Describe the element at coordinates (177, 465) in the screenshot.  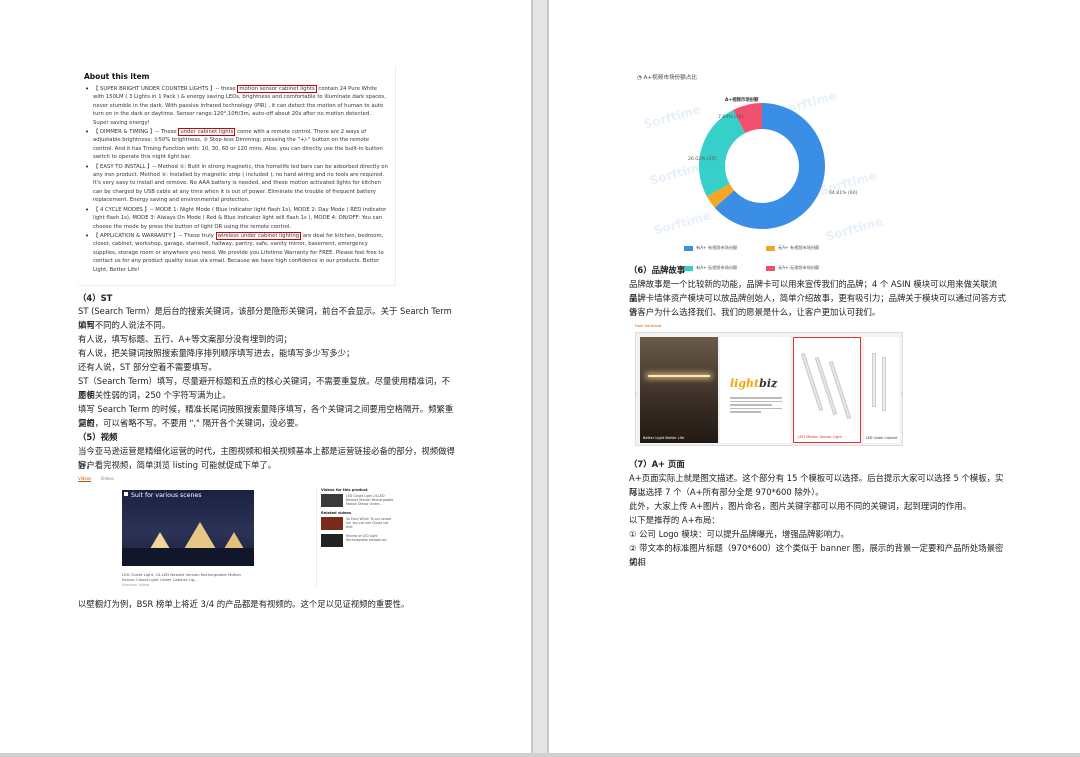
I see `paragraph-line: 客户看完视频，简单浏览 listing 可能就促成下单了。` at that location.